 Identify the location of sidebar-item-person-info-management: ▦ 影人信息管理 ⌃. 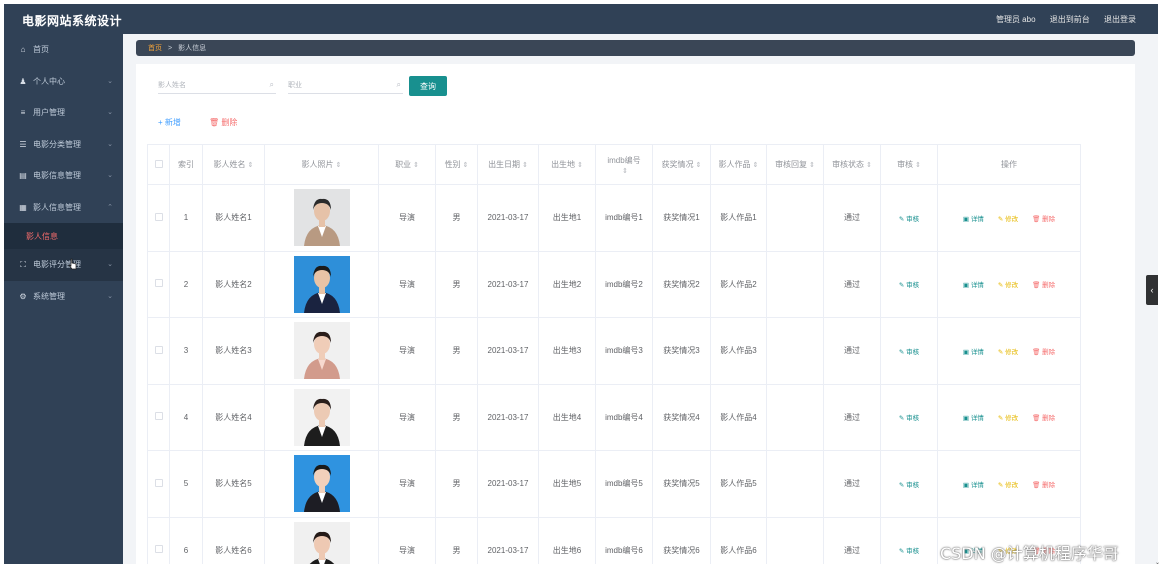
(63, 208).